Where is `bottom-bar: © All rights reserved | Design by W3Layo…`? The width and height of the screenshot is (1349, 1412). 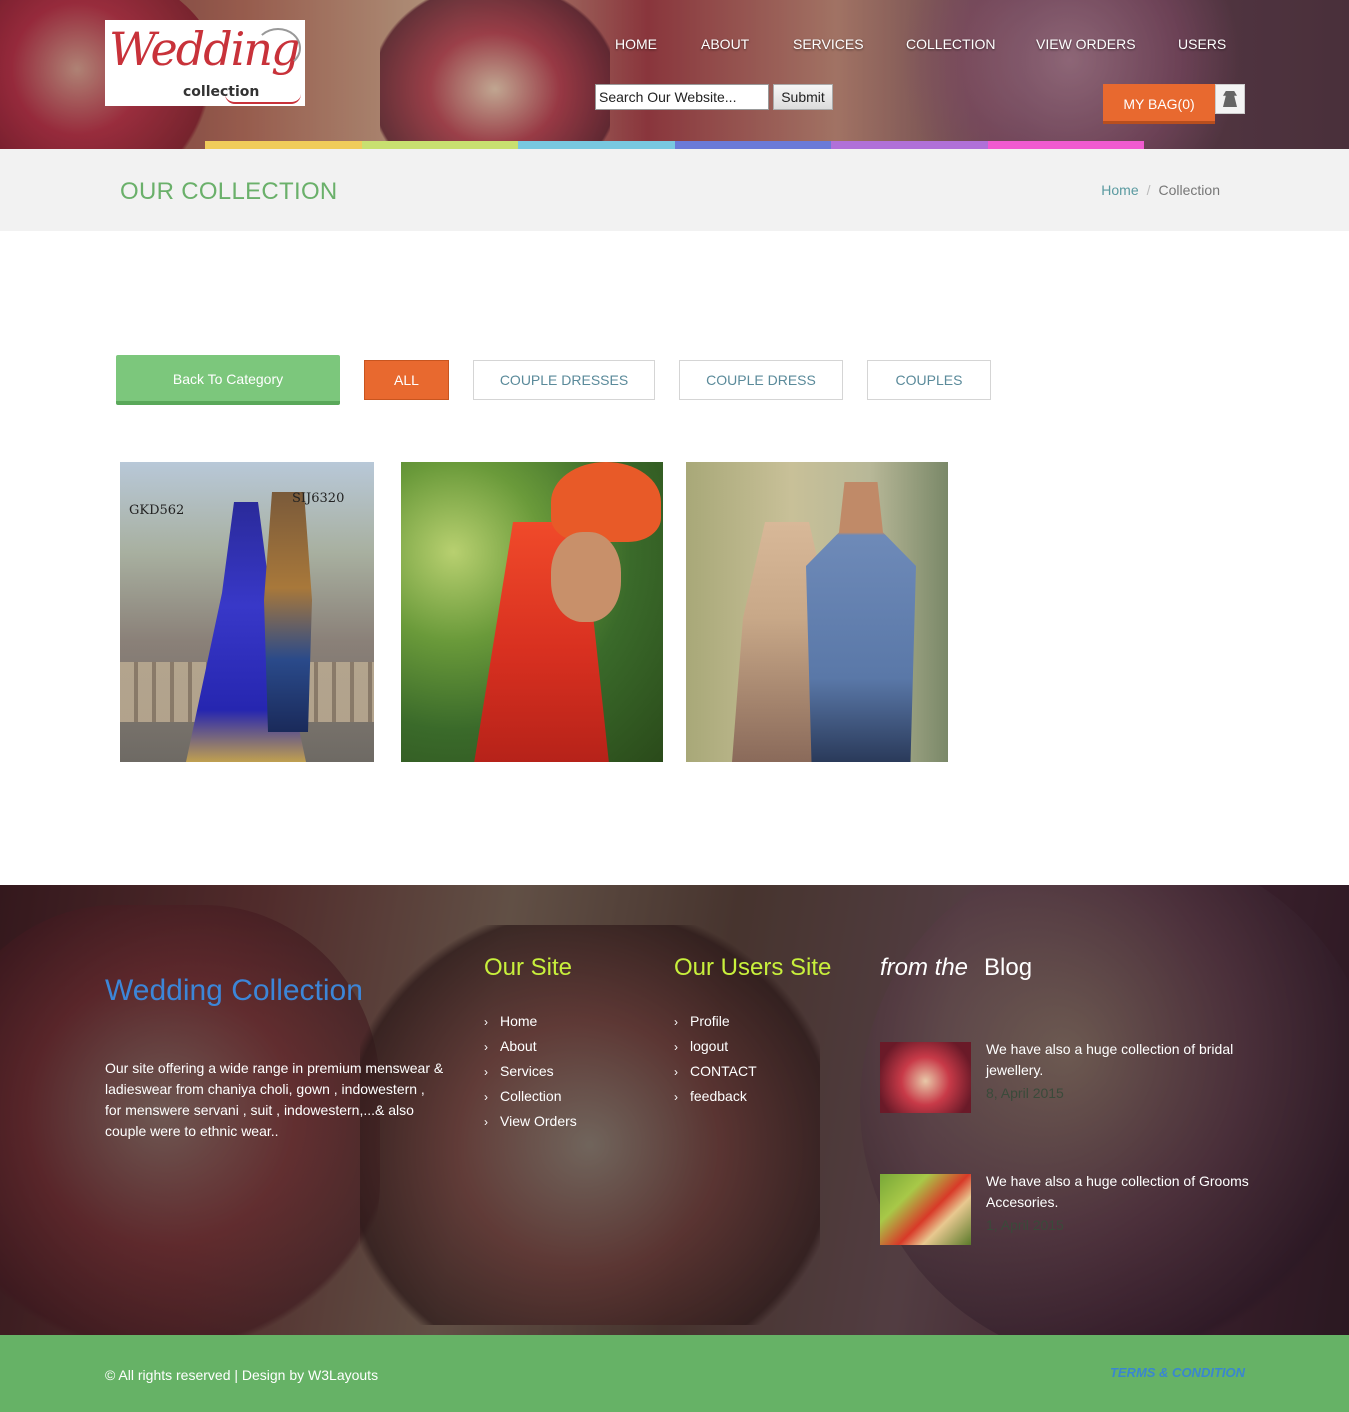 bottom-bar: © All rights reserved | Design by W3Layo… is located at coordinates (674, 1373).